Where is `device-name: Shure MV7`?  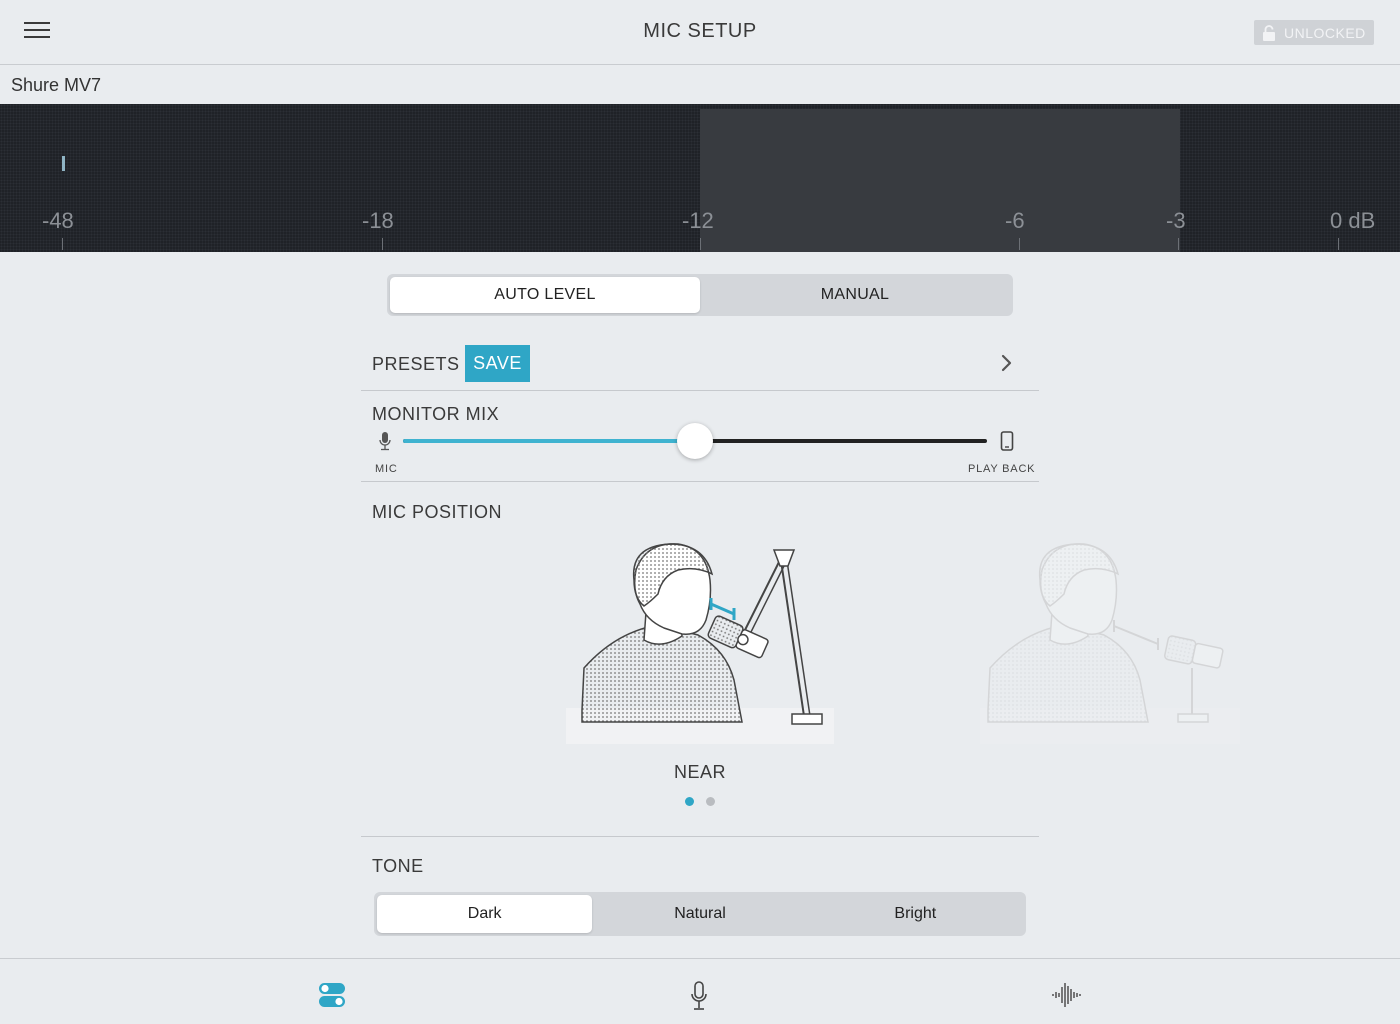 device-name: Shure MV7 is located at coordinates (56, 85).